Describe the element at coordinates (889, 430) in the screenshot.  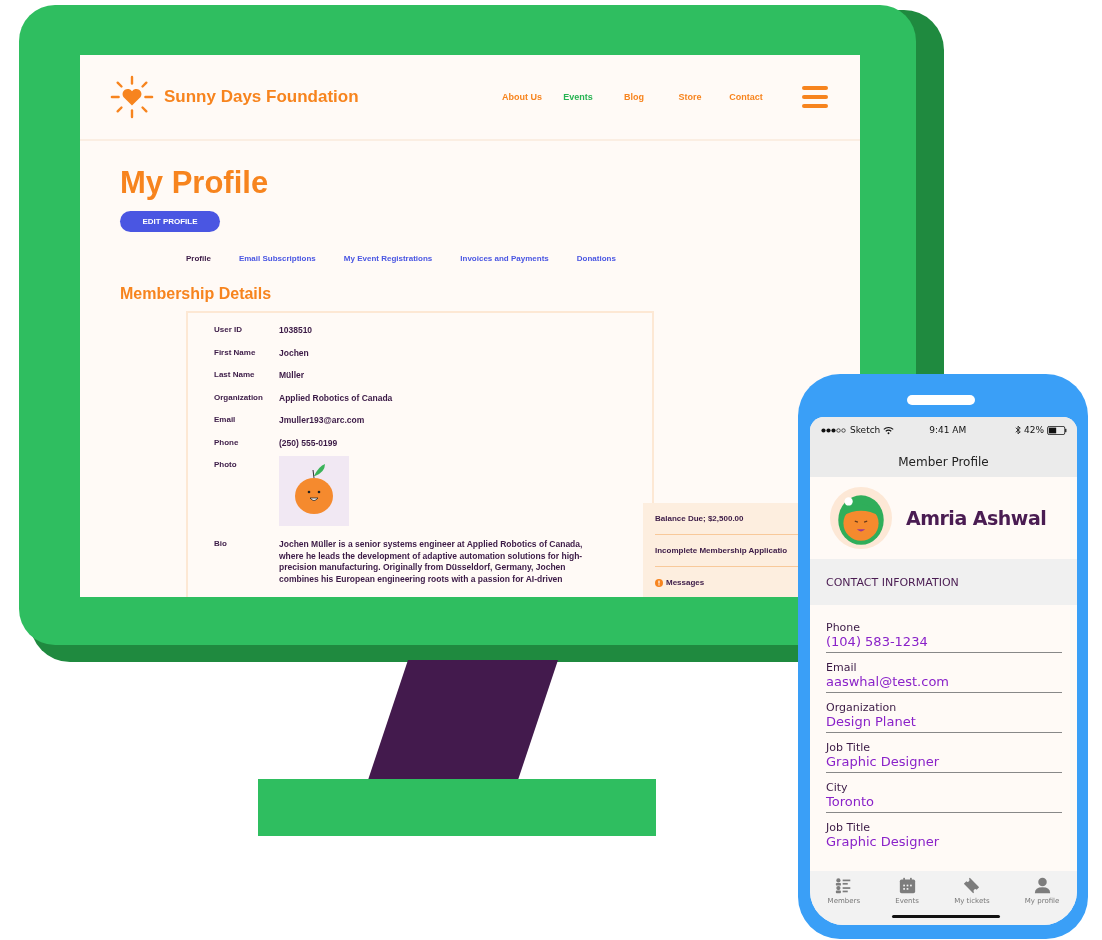
I see `wifi-icon` at that location.